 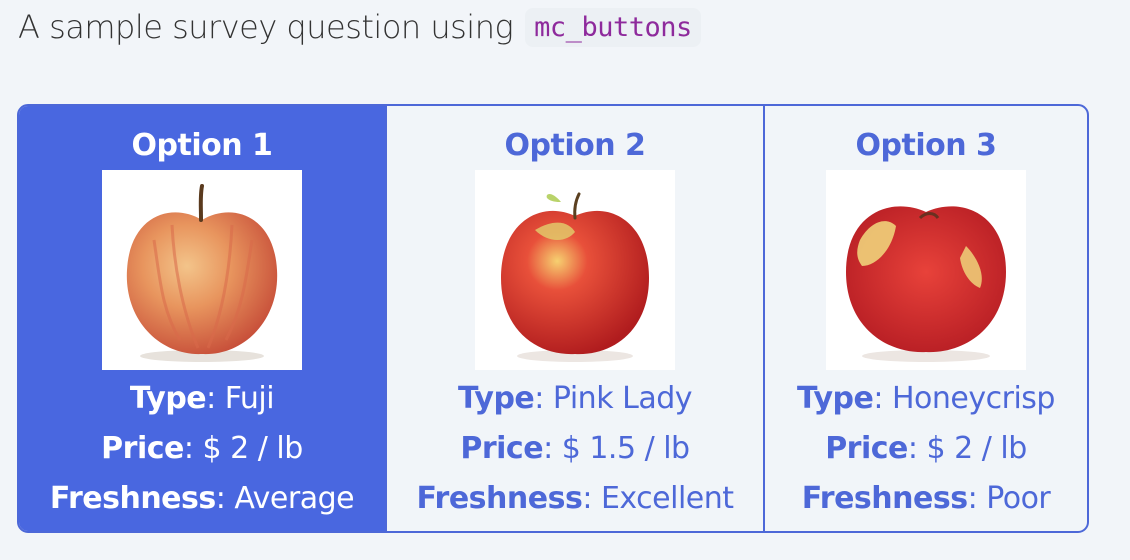 What do you see at coordinates (202, 498) in the screenshot?
I see `option-1-freshness: Freshness: Average` at bounding box center [202, 498].